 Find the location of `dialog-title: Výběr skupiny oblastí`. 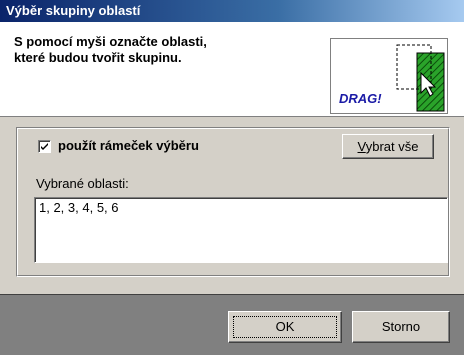

dialog-title: Výběr skupiny oblastí is located at coordinates (232, 11).